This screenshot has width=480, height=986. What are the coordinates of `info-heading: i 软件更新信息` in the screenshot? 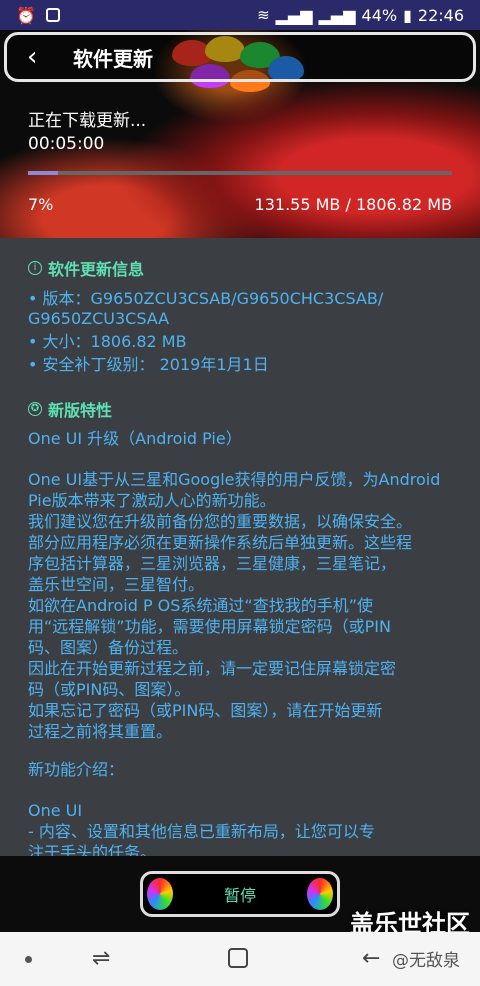 It's located at (86, 268).